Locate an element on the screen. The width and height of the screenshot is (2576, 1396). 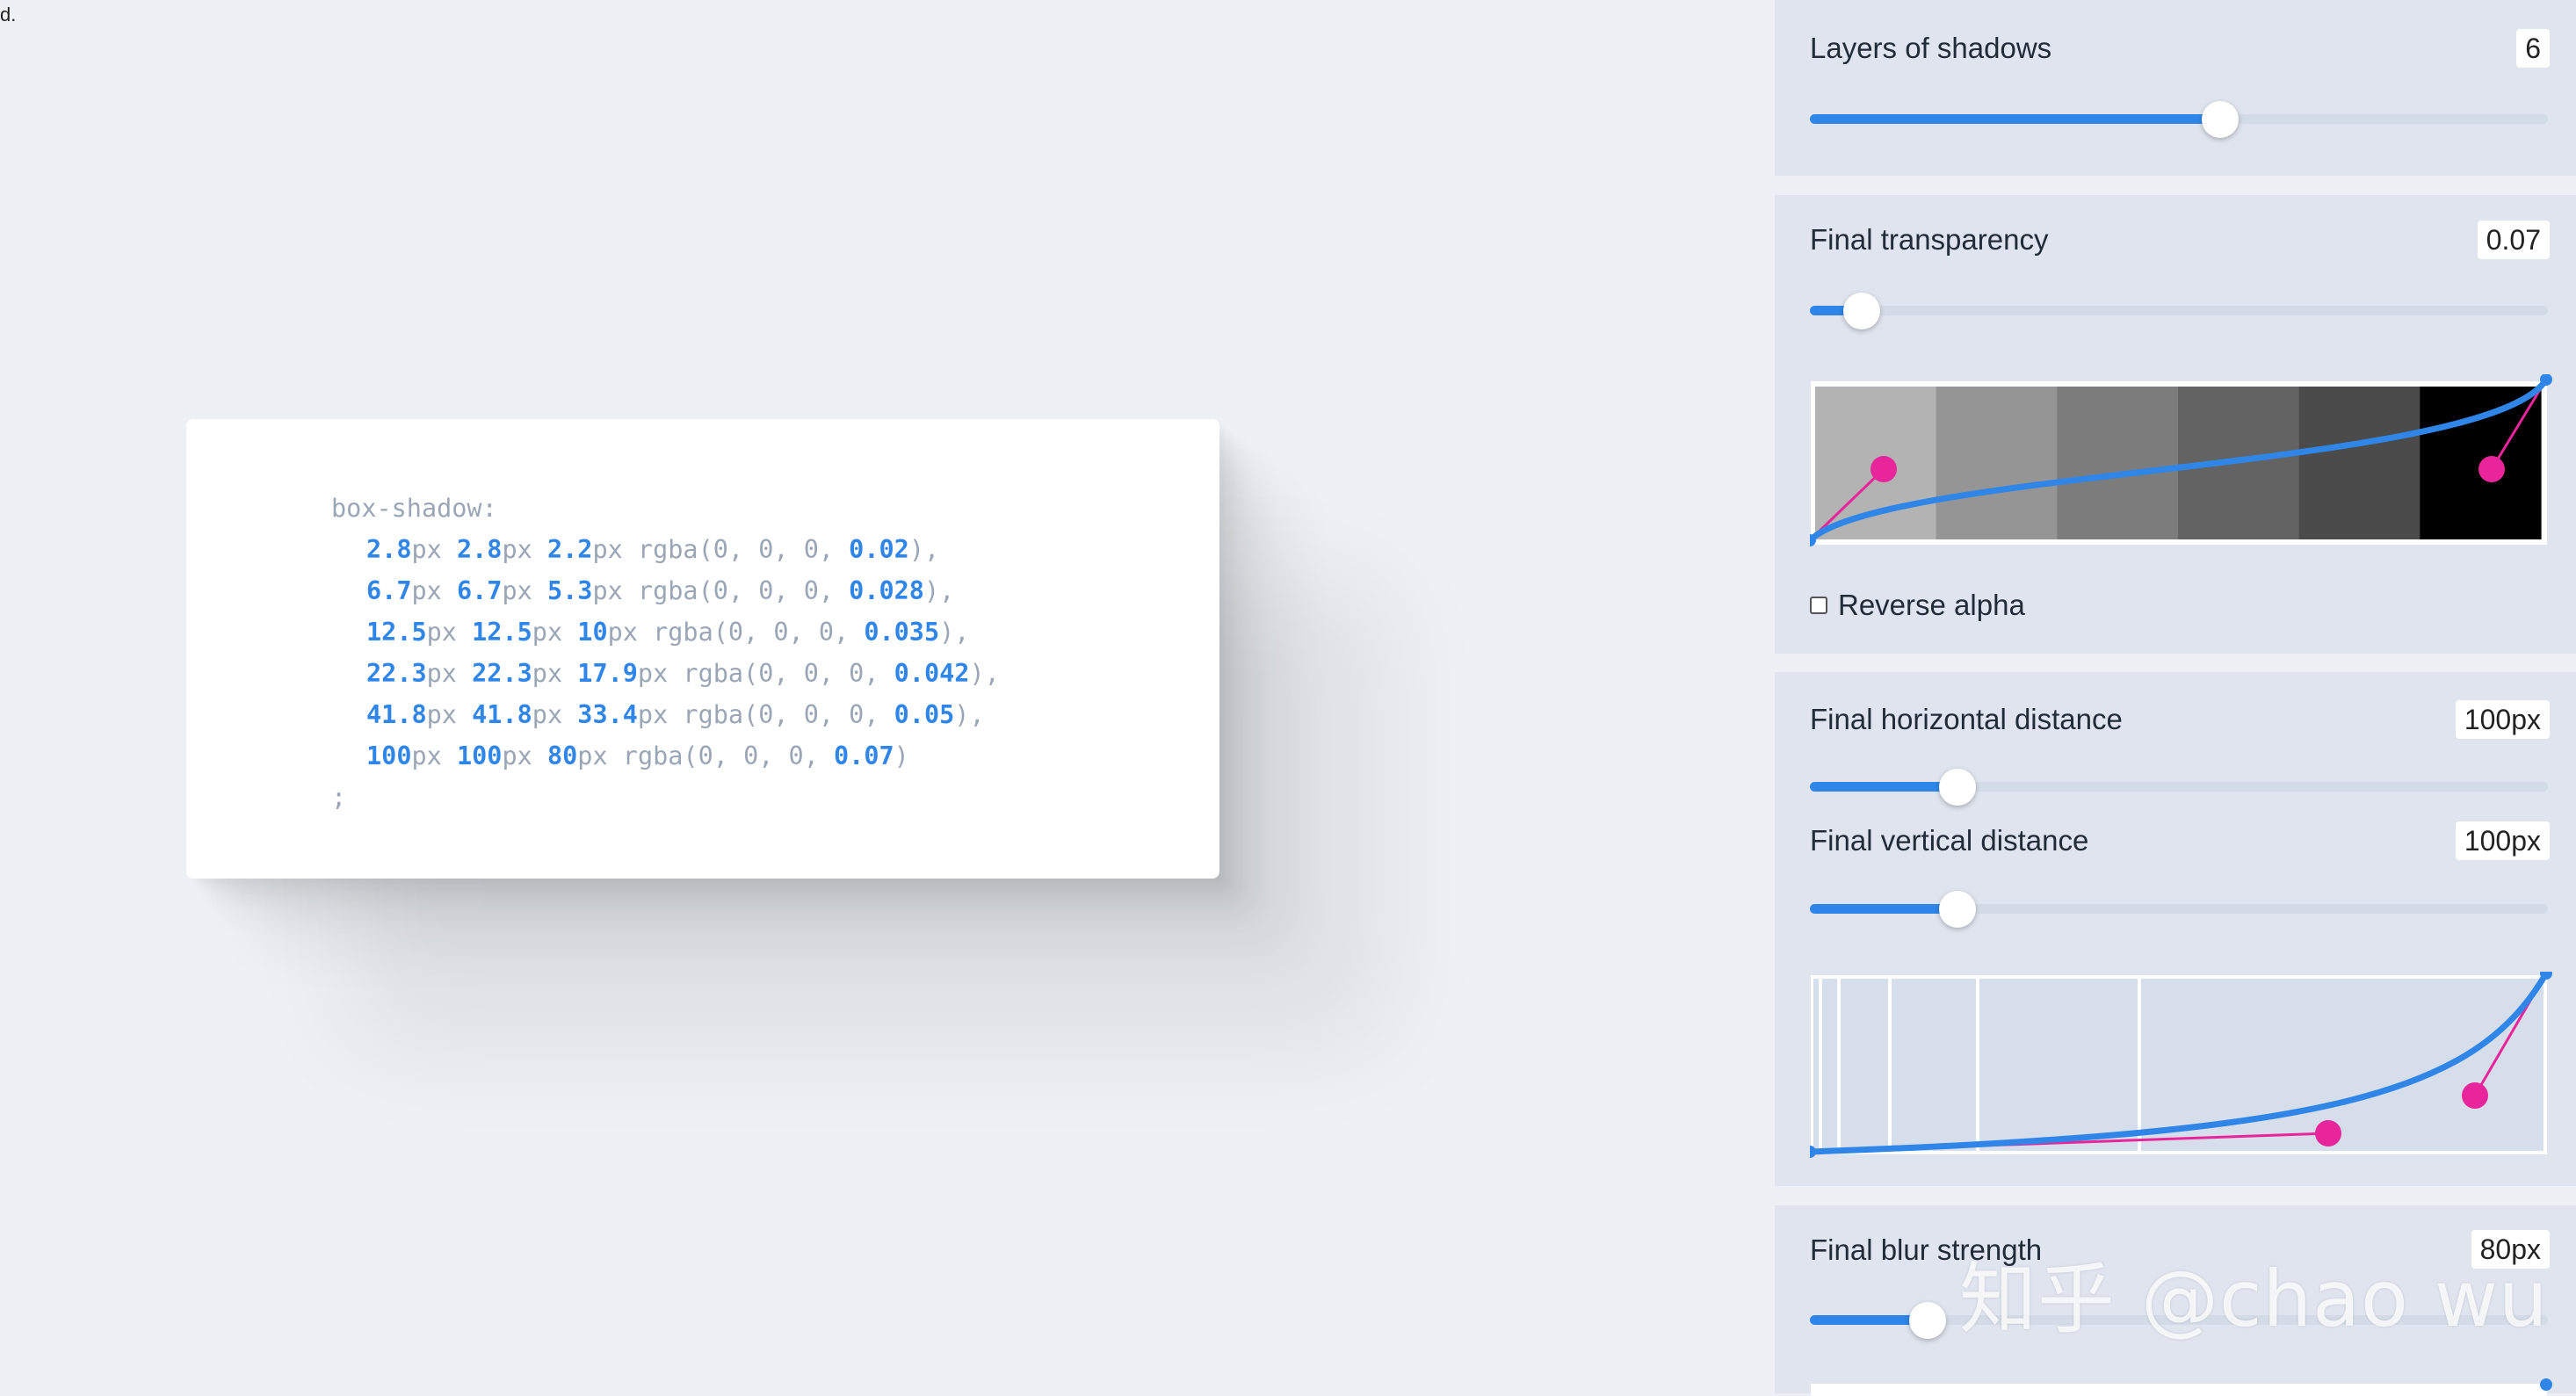
code-shadow-layer: 12.5px 12.5px 10px rgba(0, 0, 0, 0.035), is located at coordinates (668, 632).